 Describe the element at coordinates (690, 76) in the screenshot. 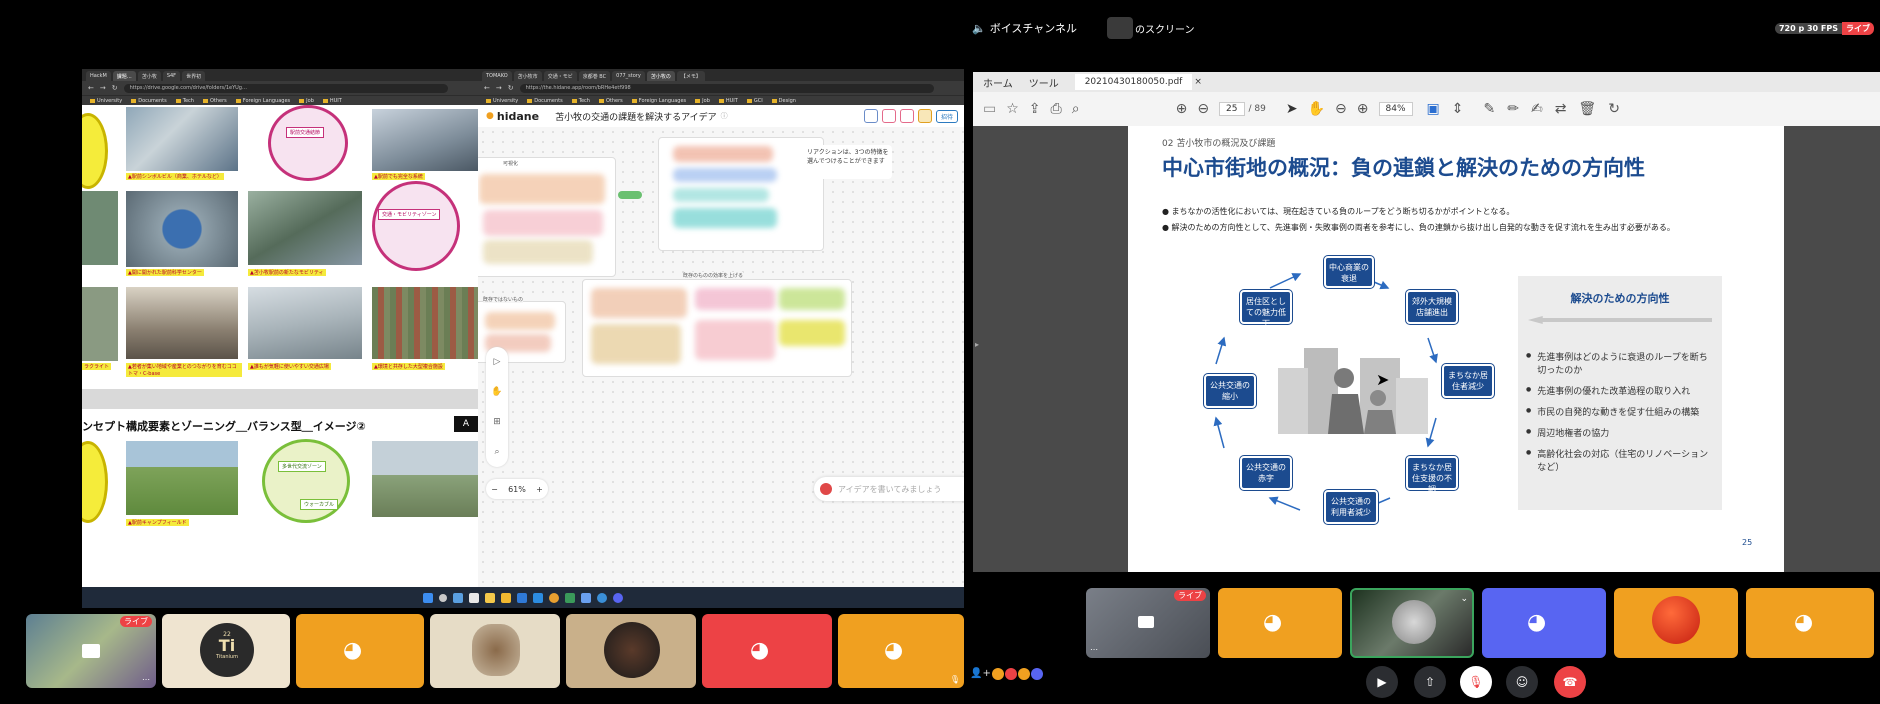

I see `browser-tab: 【メモ】` at that location.